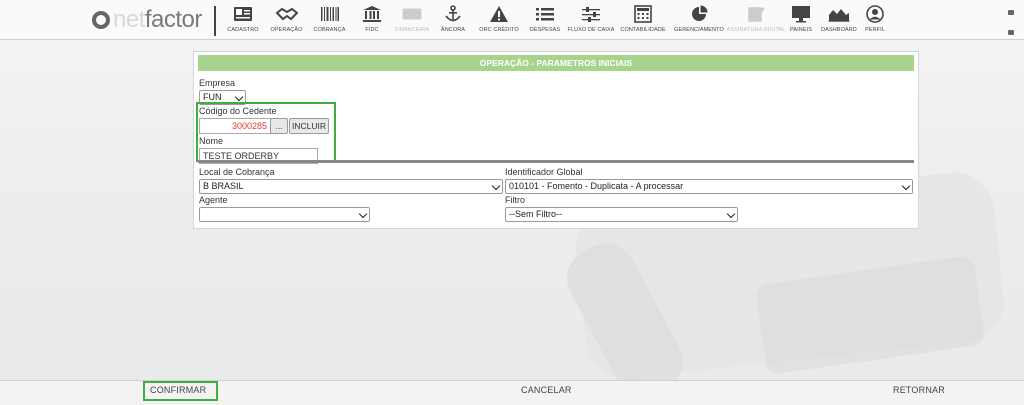 The image size is (1024, 405). Describe the element at coordinates (372, 30) in the screenshot. I see `nav-item-label: FIDC` at that location.